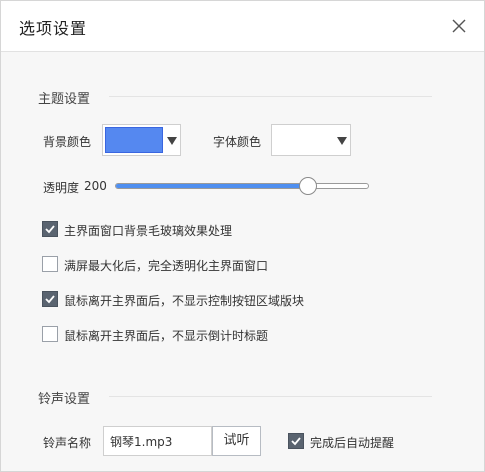  What do you see at coordinates (352, 443) in the screenshot?
I see `auto-remind-label: 完成后自动提醒` at bounding box center [352, 443].